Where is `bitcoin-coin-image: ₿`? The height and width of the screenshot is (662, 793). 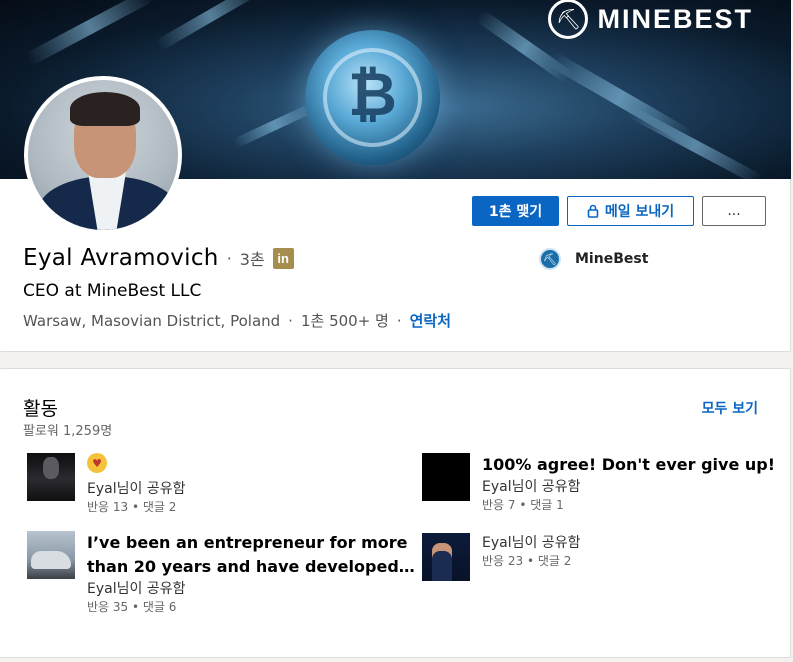 bitcoin-coin-image: ₿ is located at coordinates (372, 97).